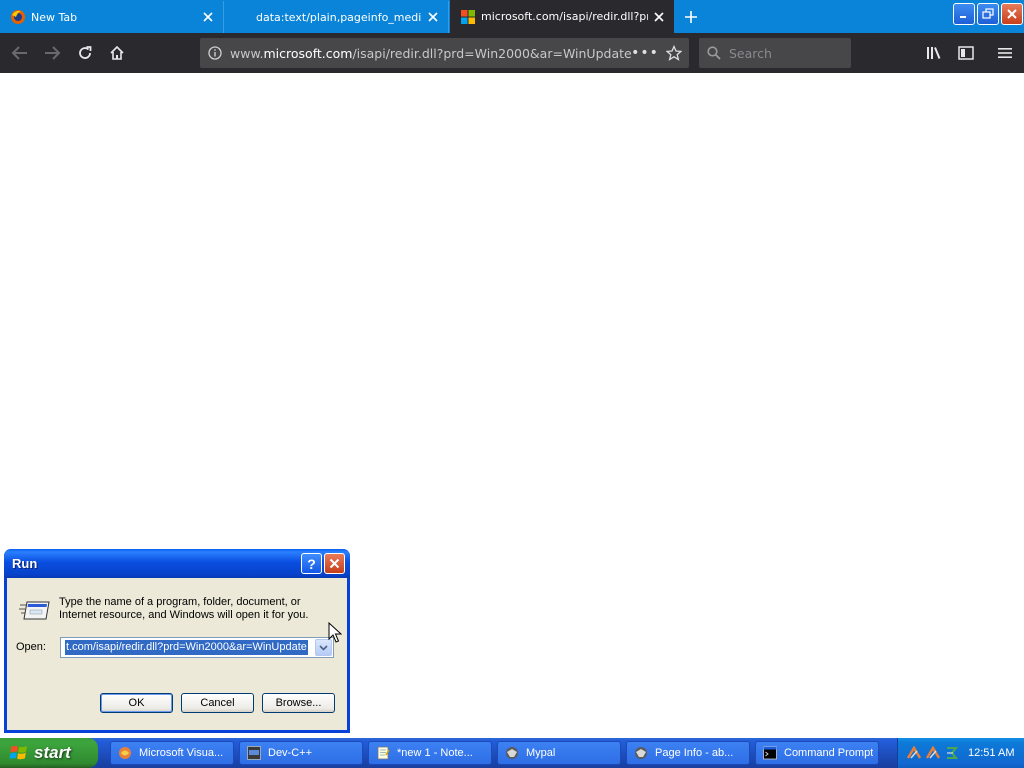 The width and height of the screenshot is (1024, 768). Describe the element at coordinates (963, 17) in the screenshot. I see `minimize-icon` at that location.